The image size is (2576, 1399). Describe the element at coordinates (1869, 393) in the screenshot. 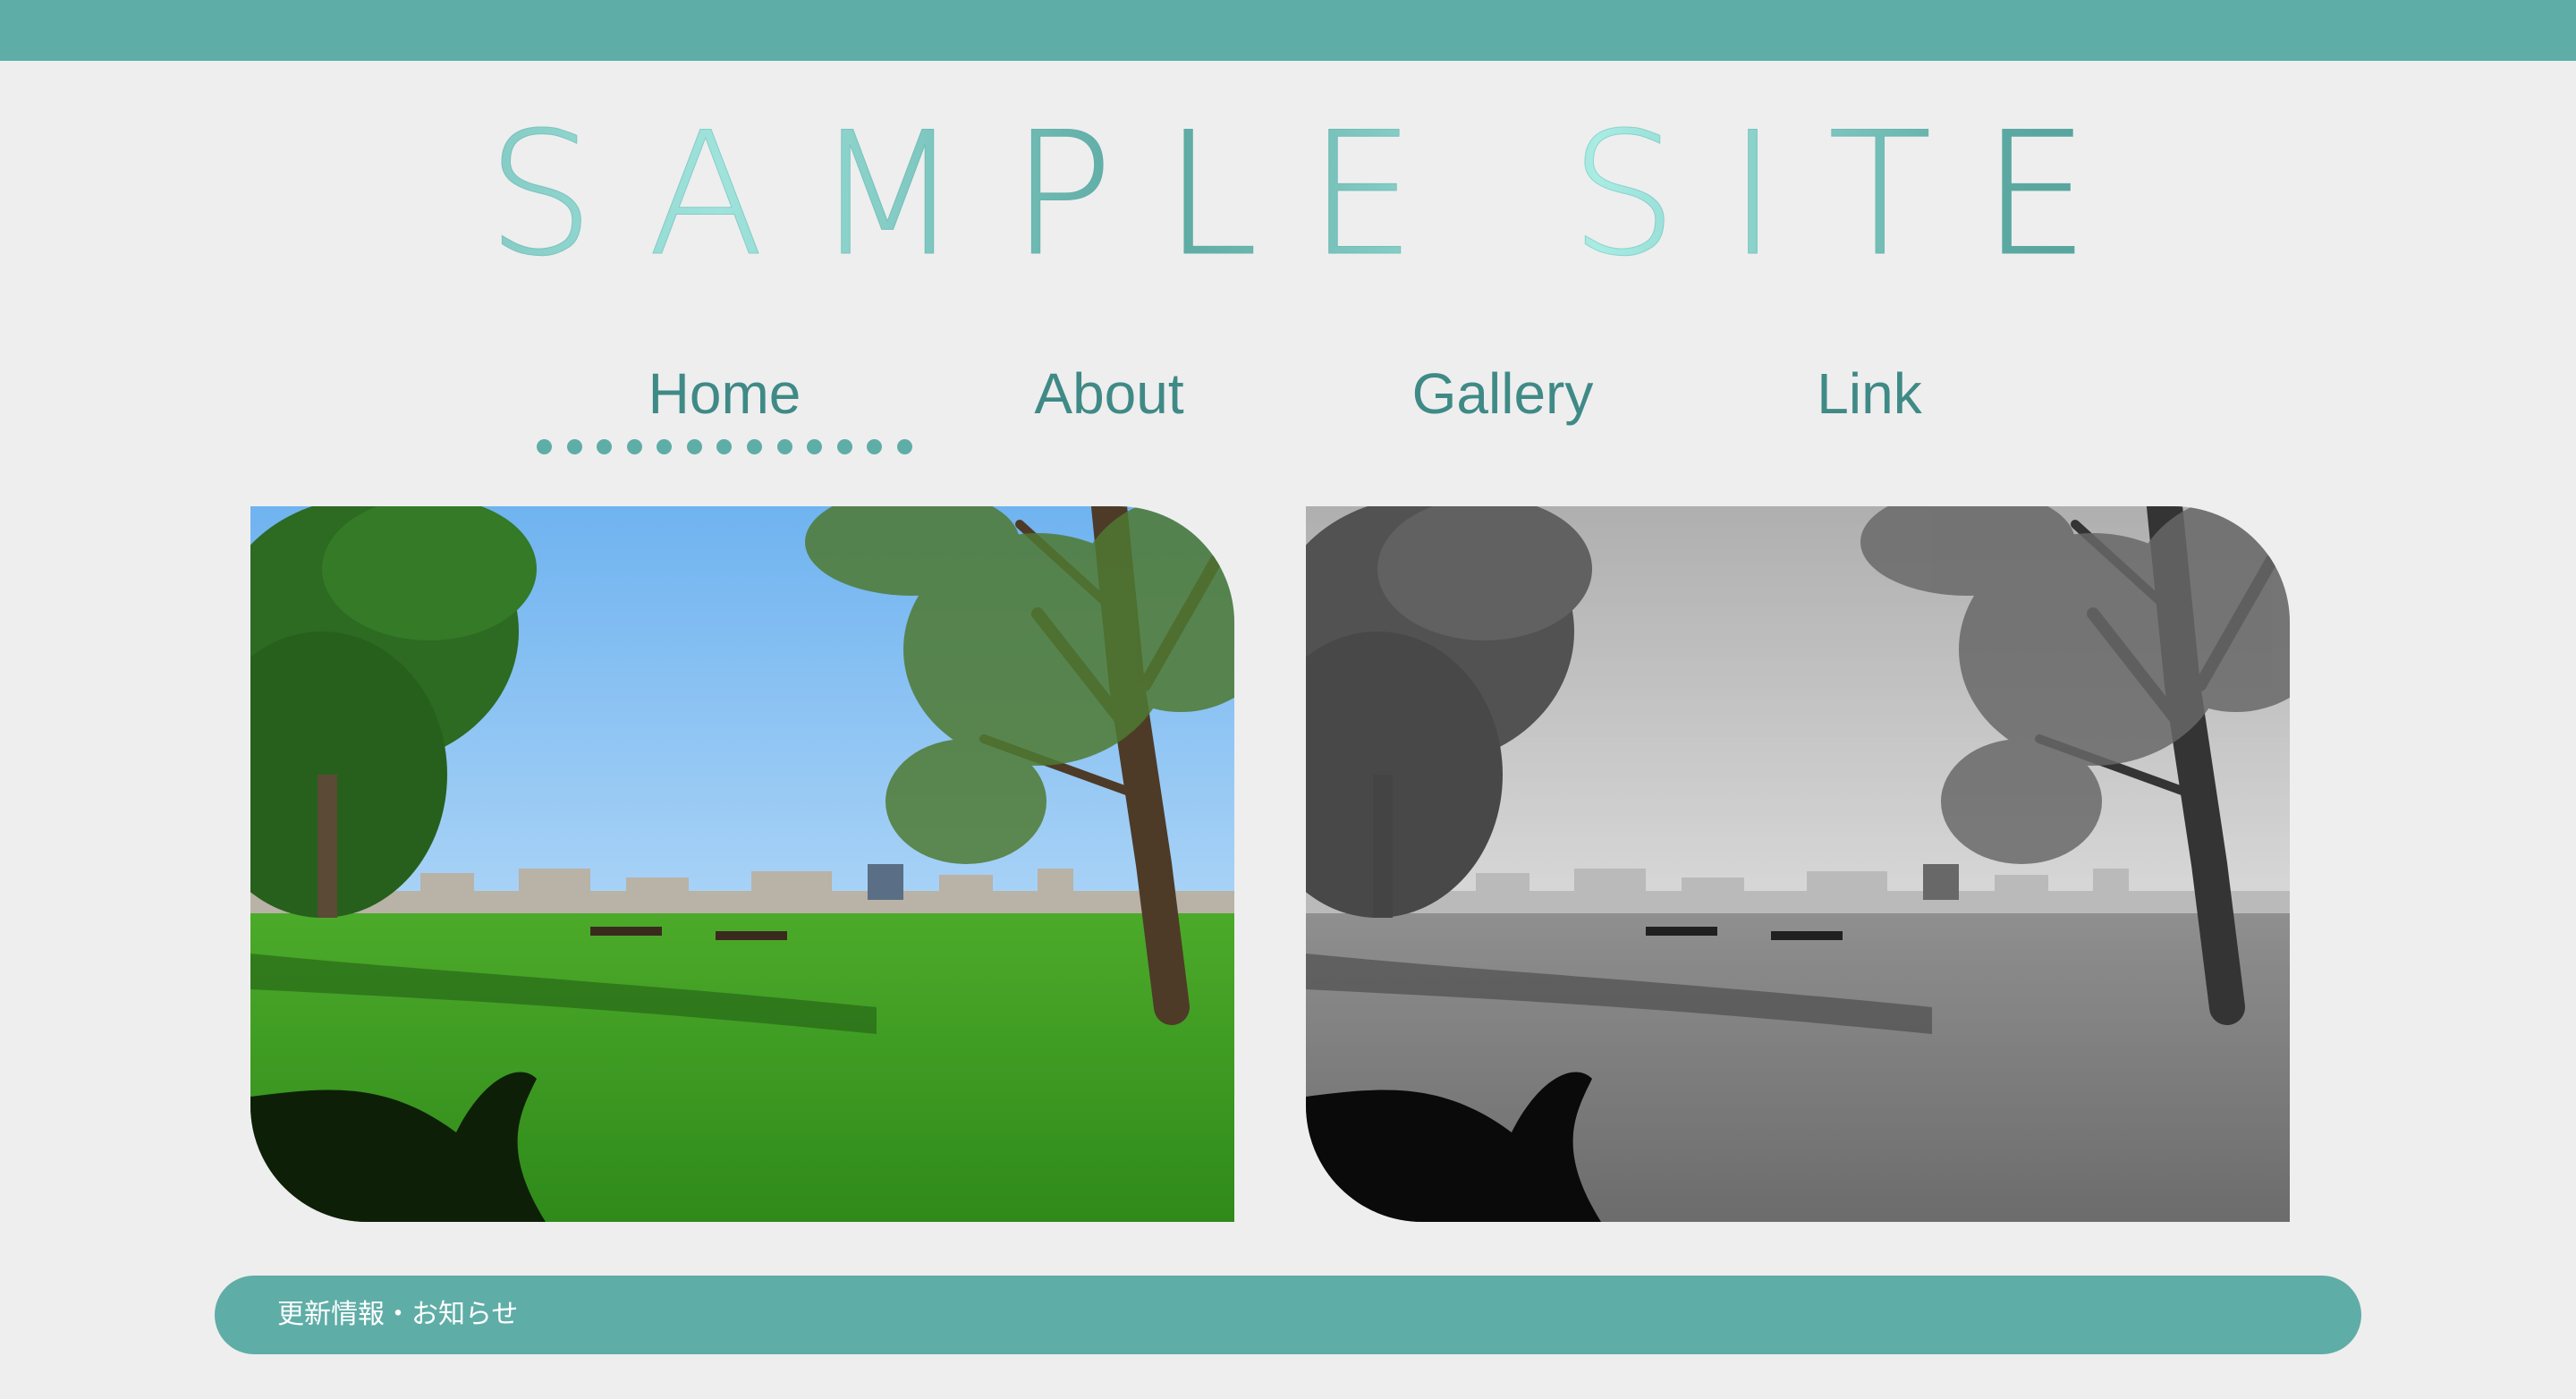

I see `nav-link: Link` at that location.